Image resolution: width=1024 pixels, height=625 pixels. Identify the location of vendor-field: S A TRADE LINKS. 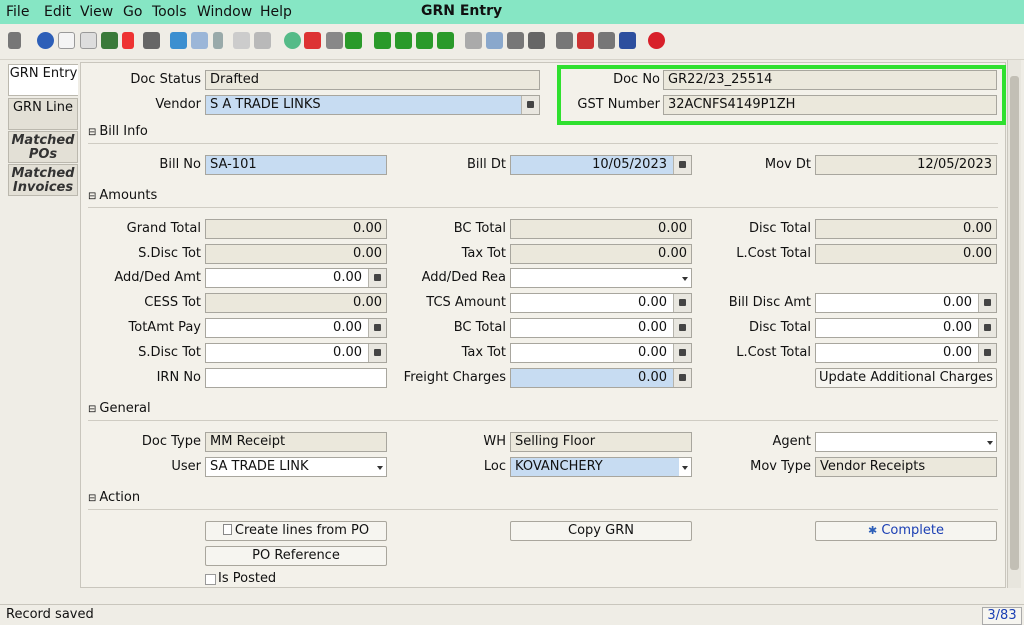
(372, 105).